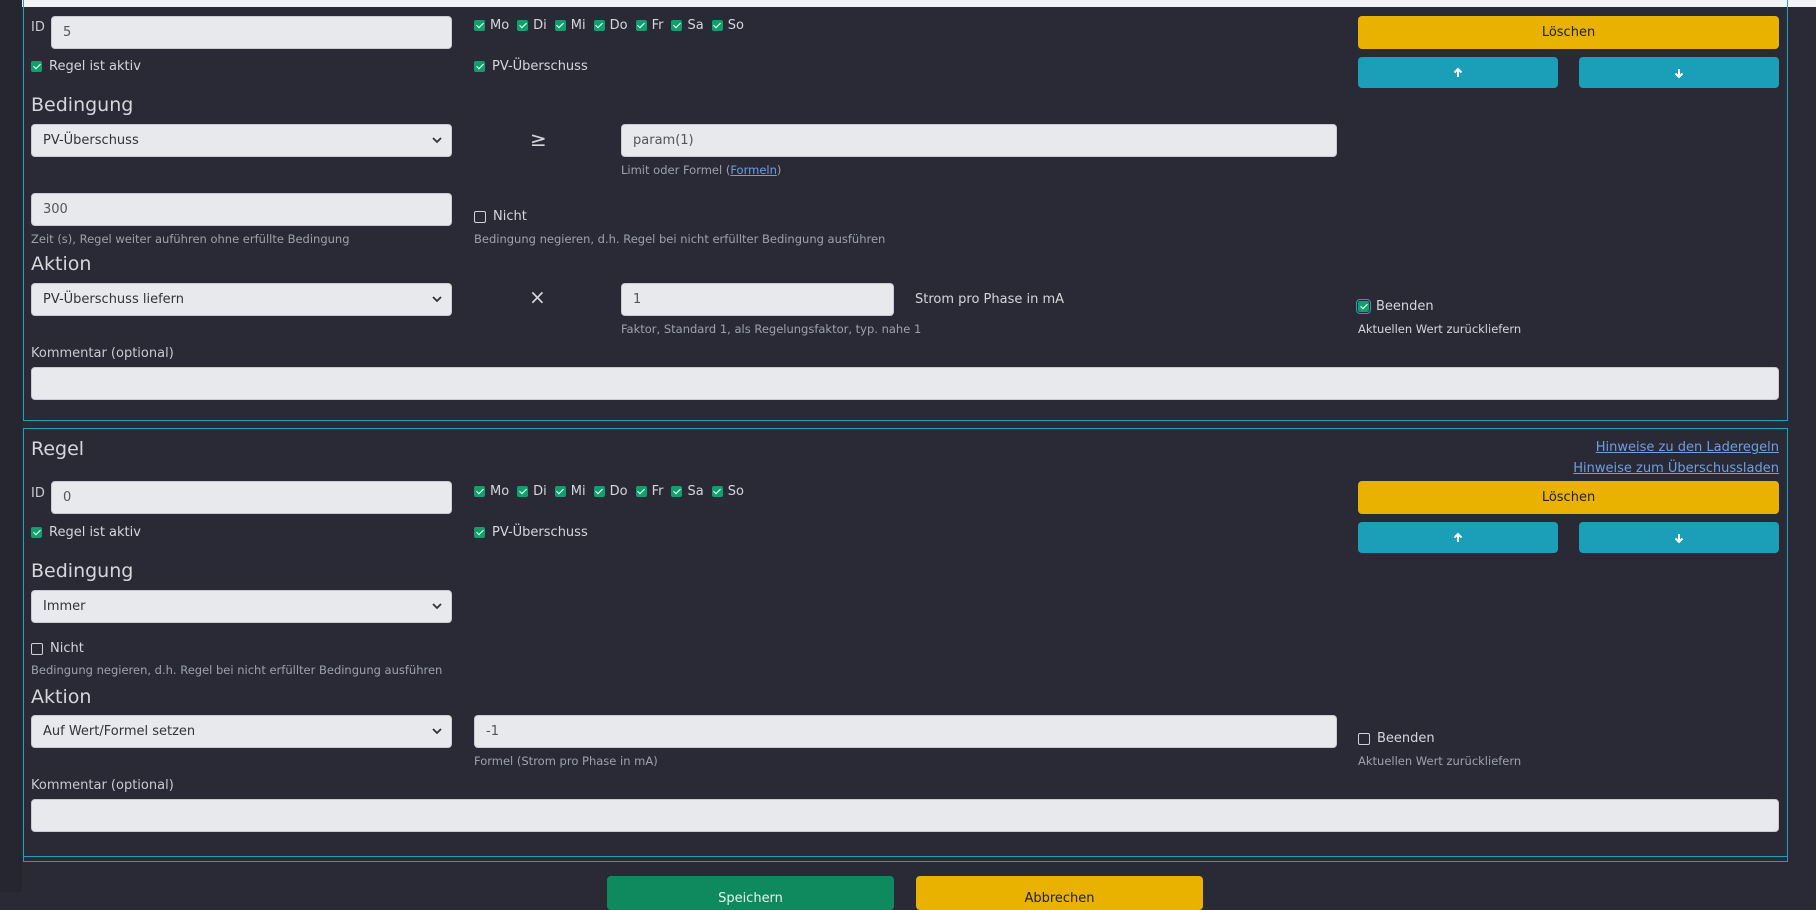  I want to click on save-button: Speichern, so click(750, 893).